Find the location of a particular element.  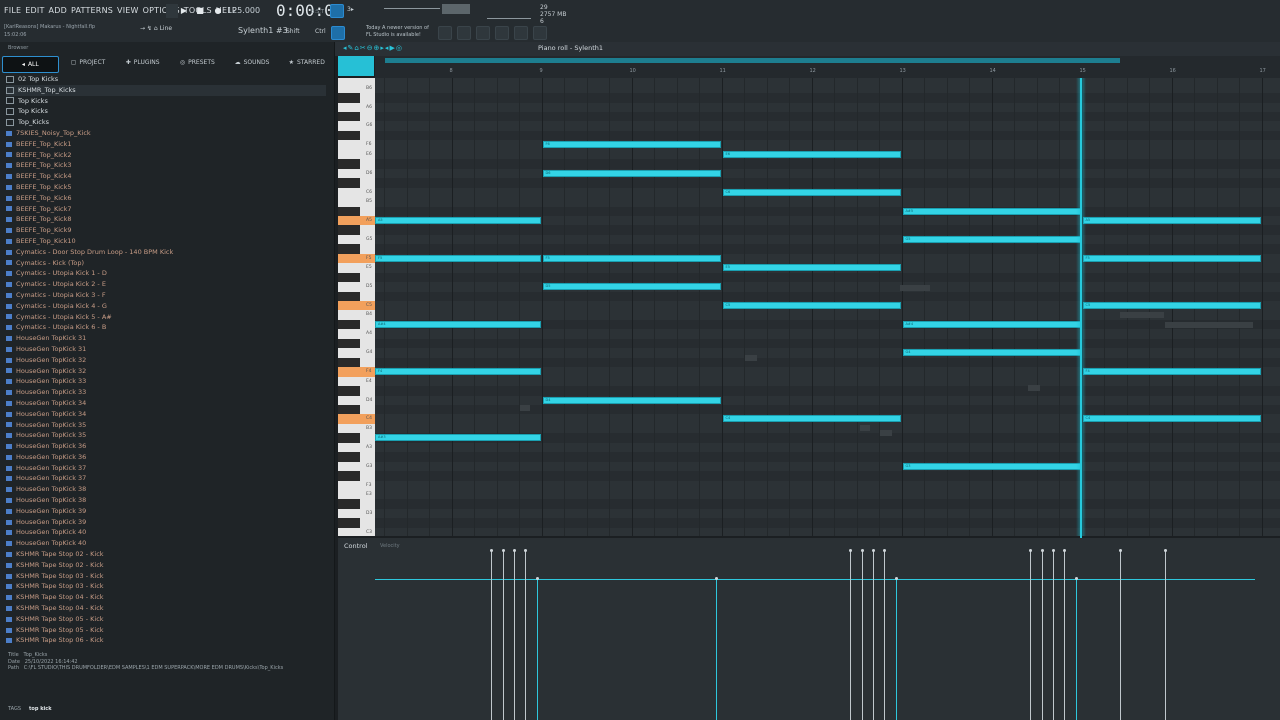

file-item: Cymatics - Kick (Top) is located at coordinates (166, 263).